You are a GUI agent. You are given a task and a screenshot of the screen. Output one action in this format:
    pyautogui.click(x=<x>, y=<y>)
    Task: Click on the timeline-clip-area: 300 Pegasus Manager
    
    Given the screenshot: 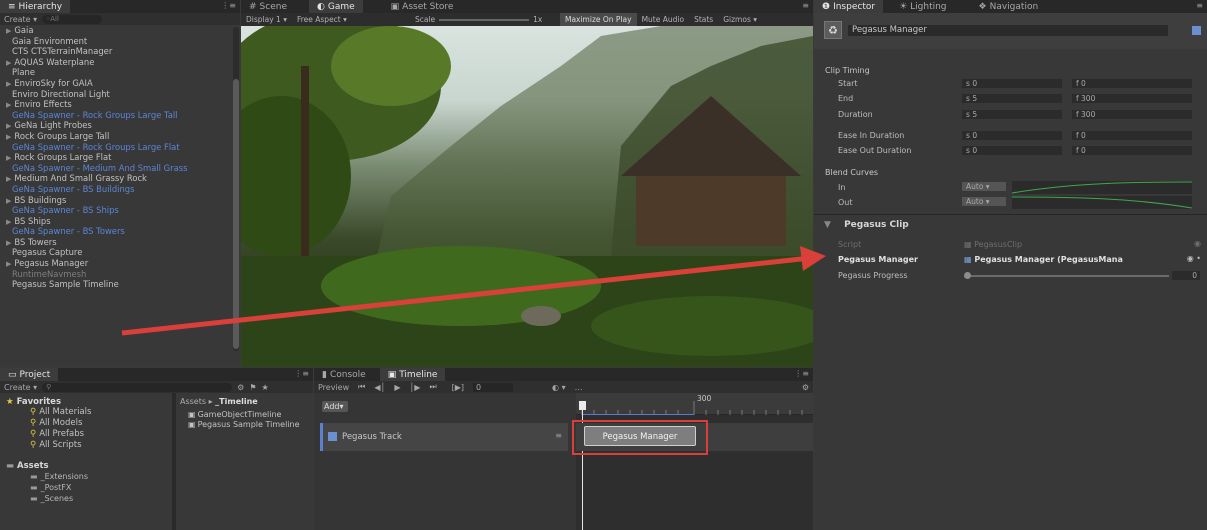 What is the action you would take?
    pyautogui.click(x=692, y=461)
    